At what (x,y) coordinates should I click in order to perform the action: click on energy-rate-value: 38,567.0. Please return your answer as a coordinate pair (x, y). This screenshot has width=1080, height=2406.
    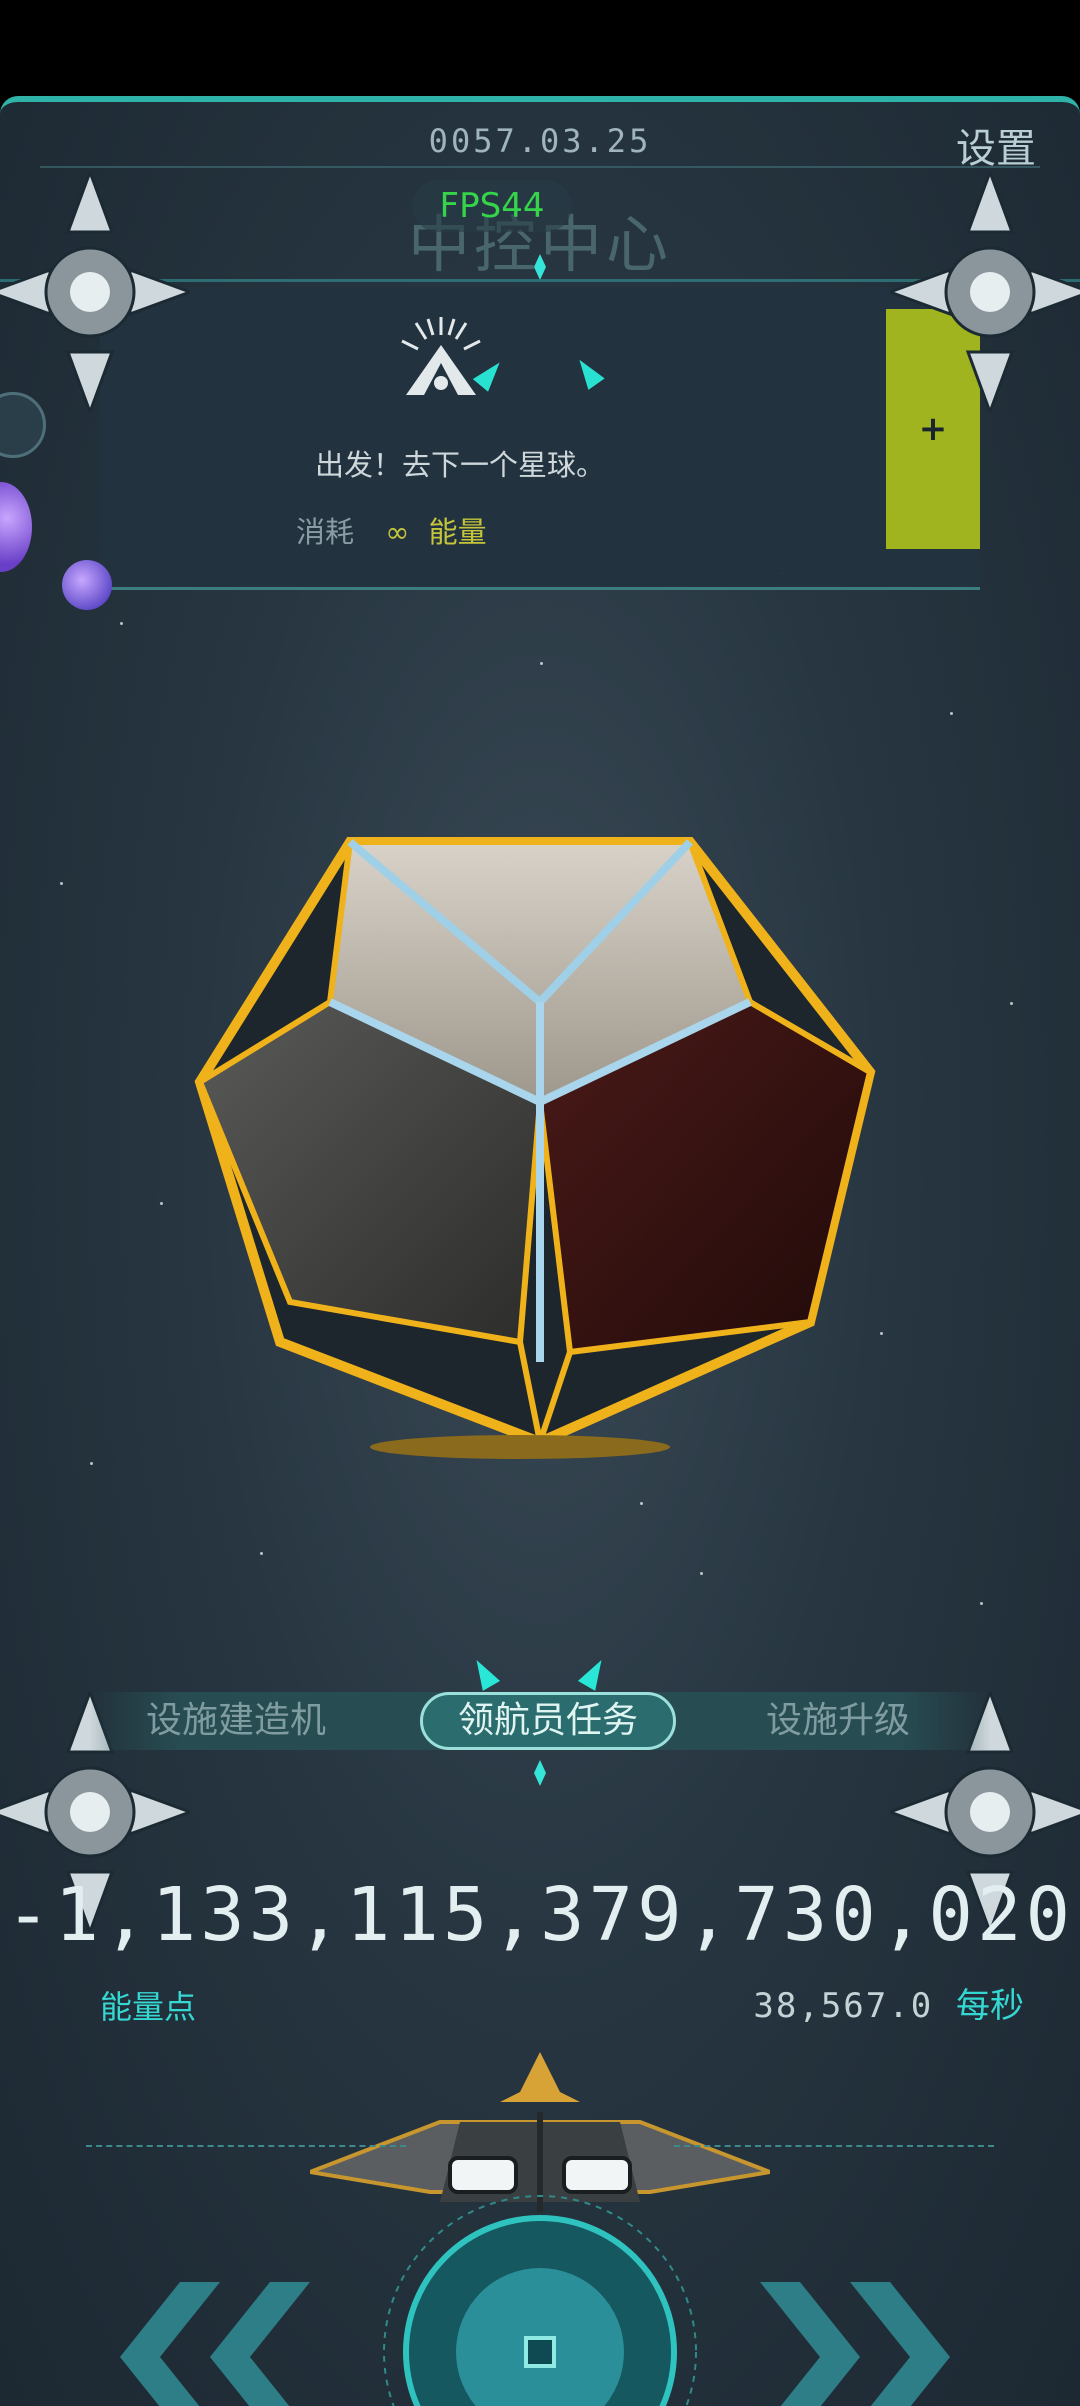
    Looking at the image, I should click on (843, 2006).